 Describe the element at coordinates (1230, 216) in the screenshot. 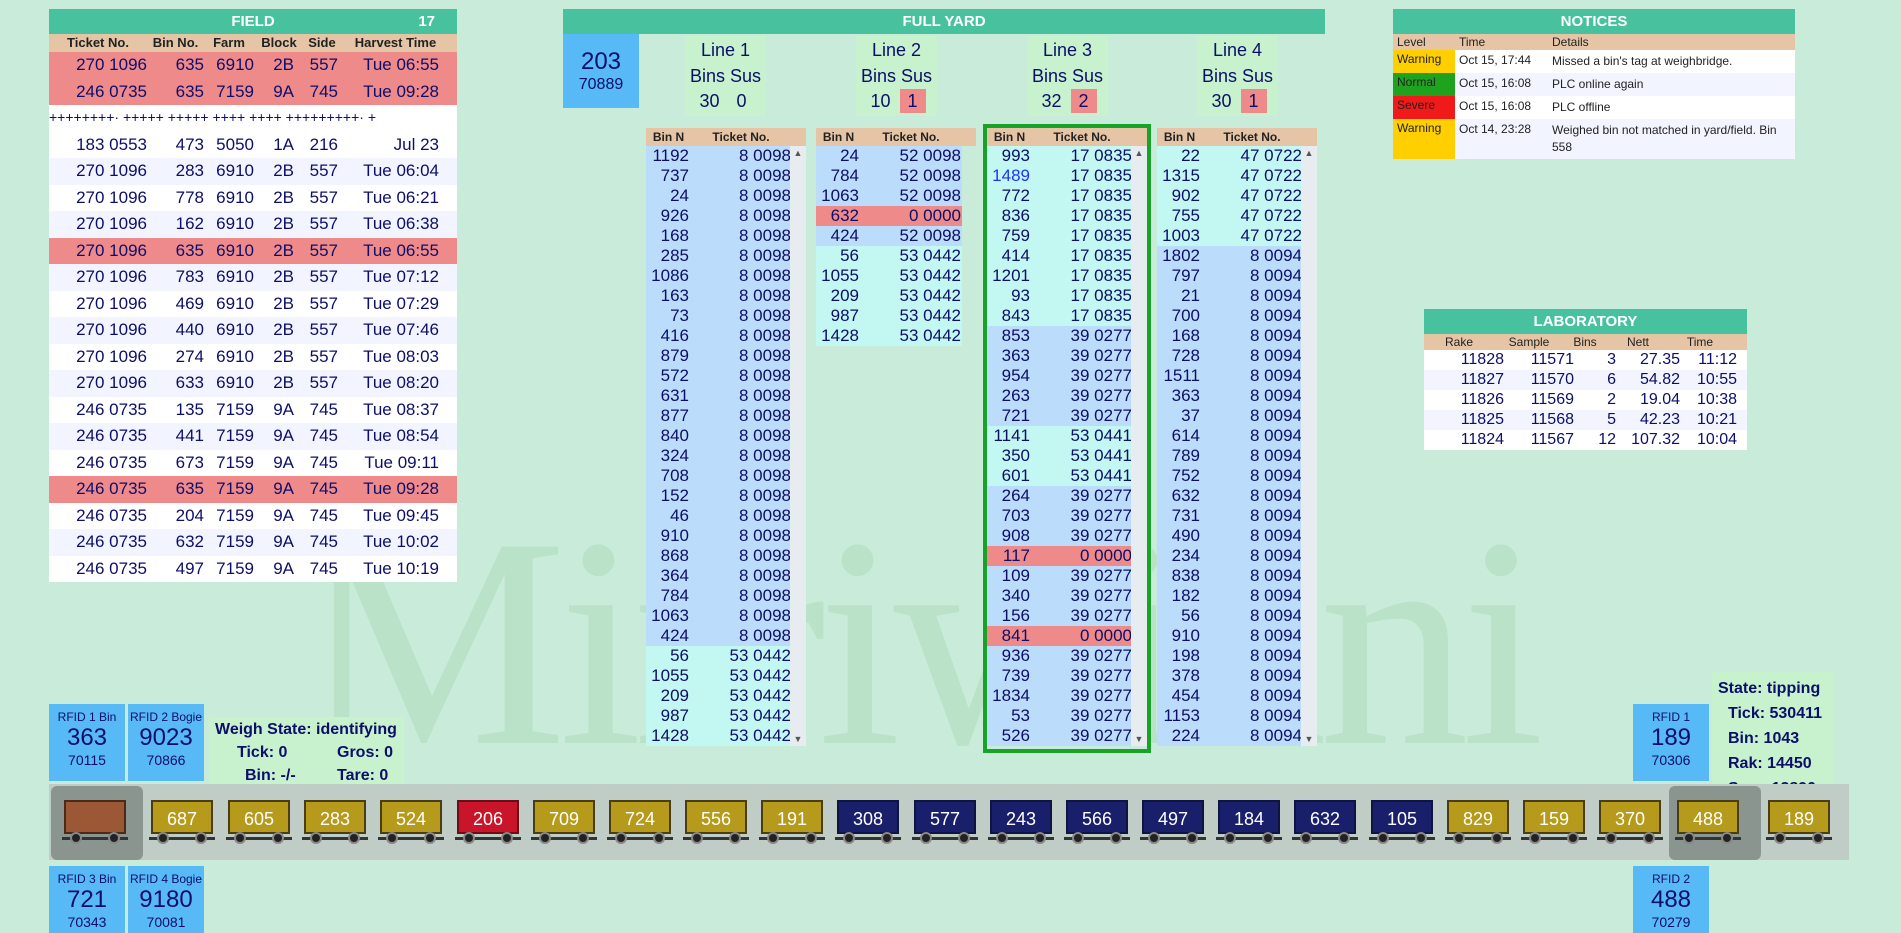

I see `bin-row: 755 47 0722` at that location.